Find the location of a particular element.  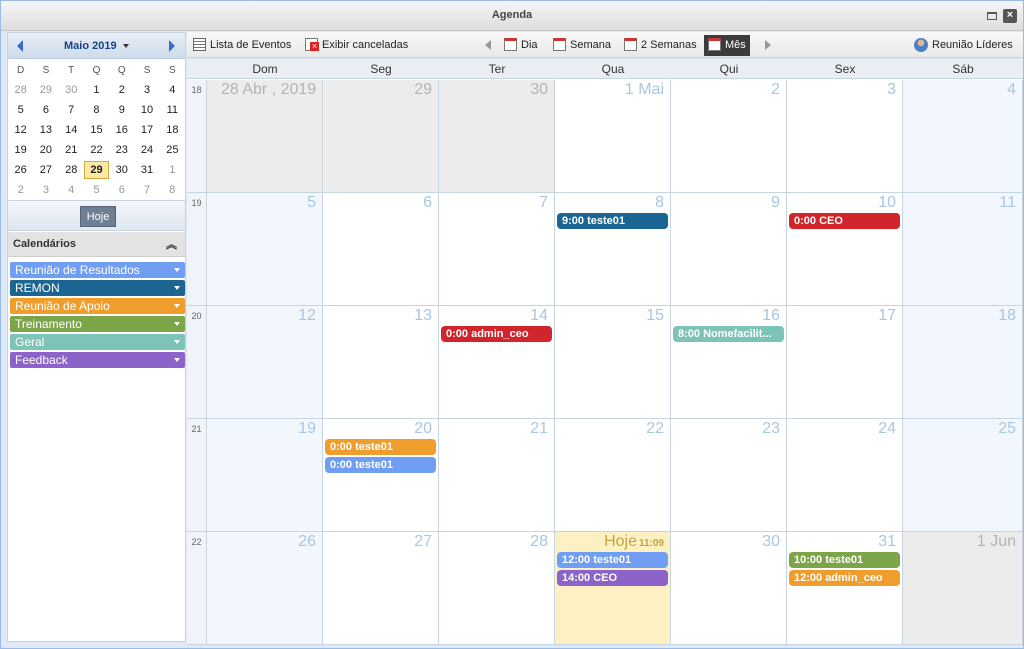

calendar-item: REMON is located at coordinates (97, 288).